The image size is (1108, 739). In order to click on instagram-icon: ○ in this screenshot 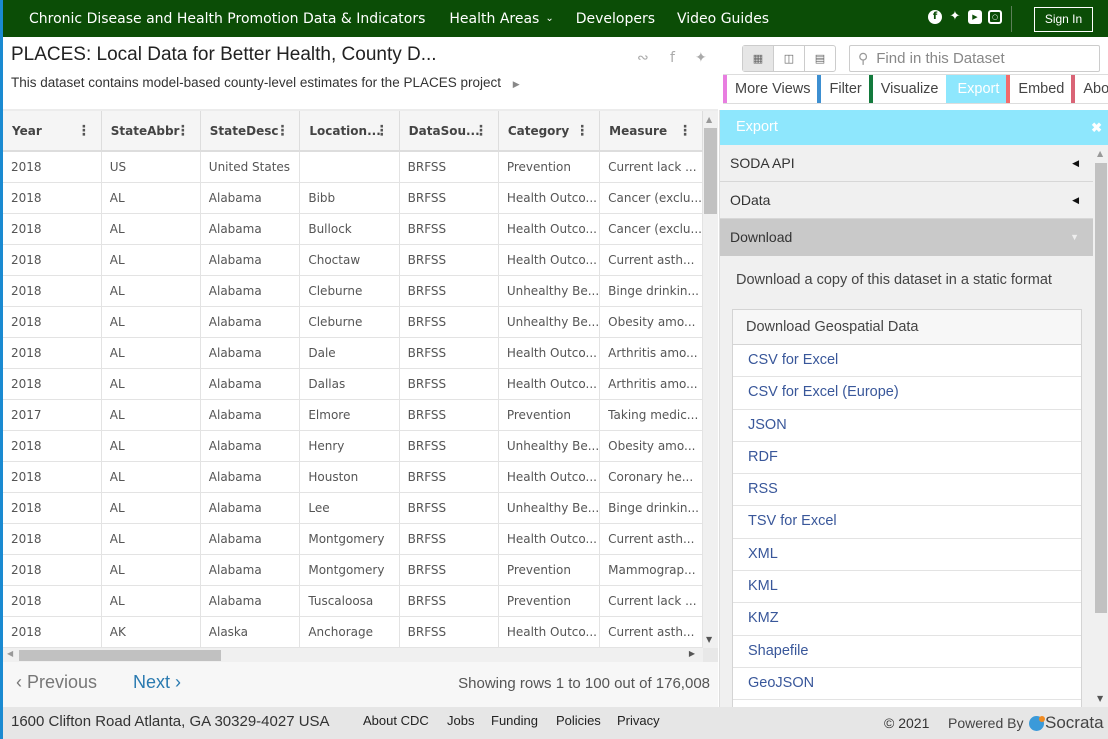, I will do `click(995, 17)`.